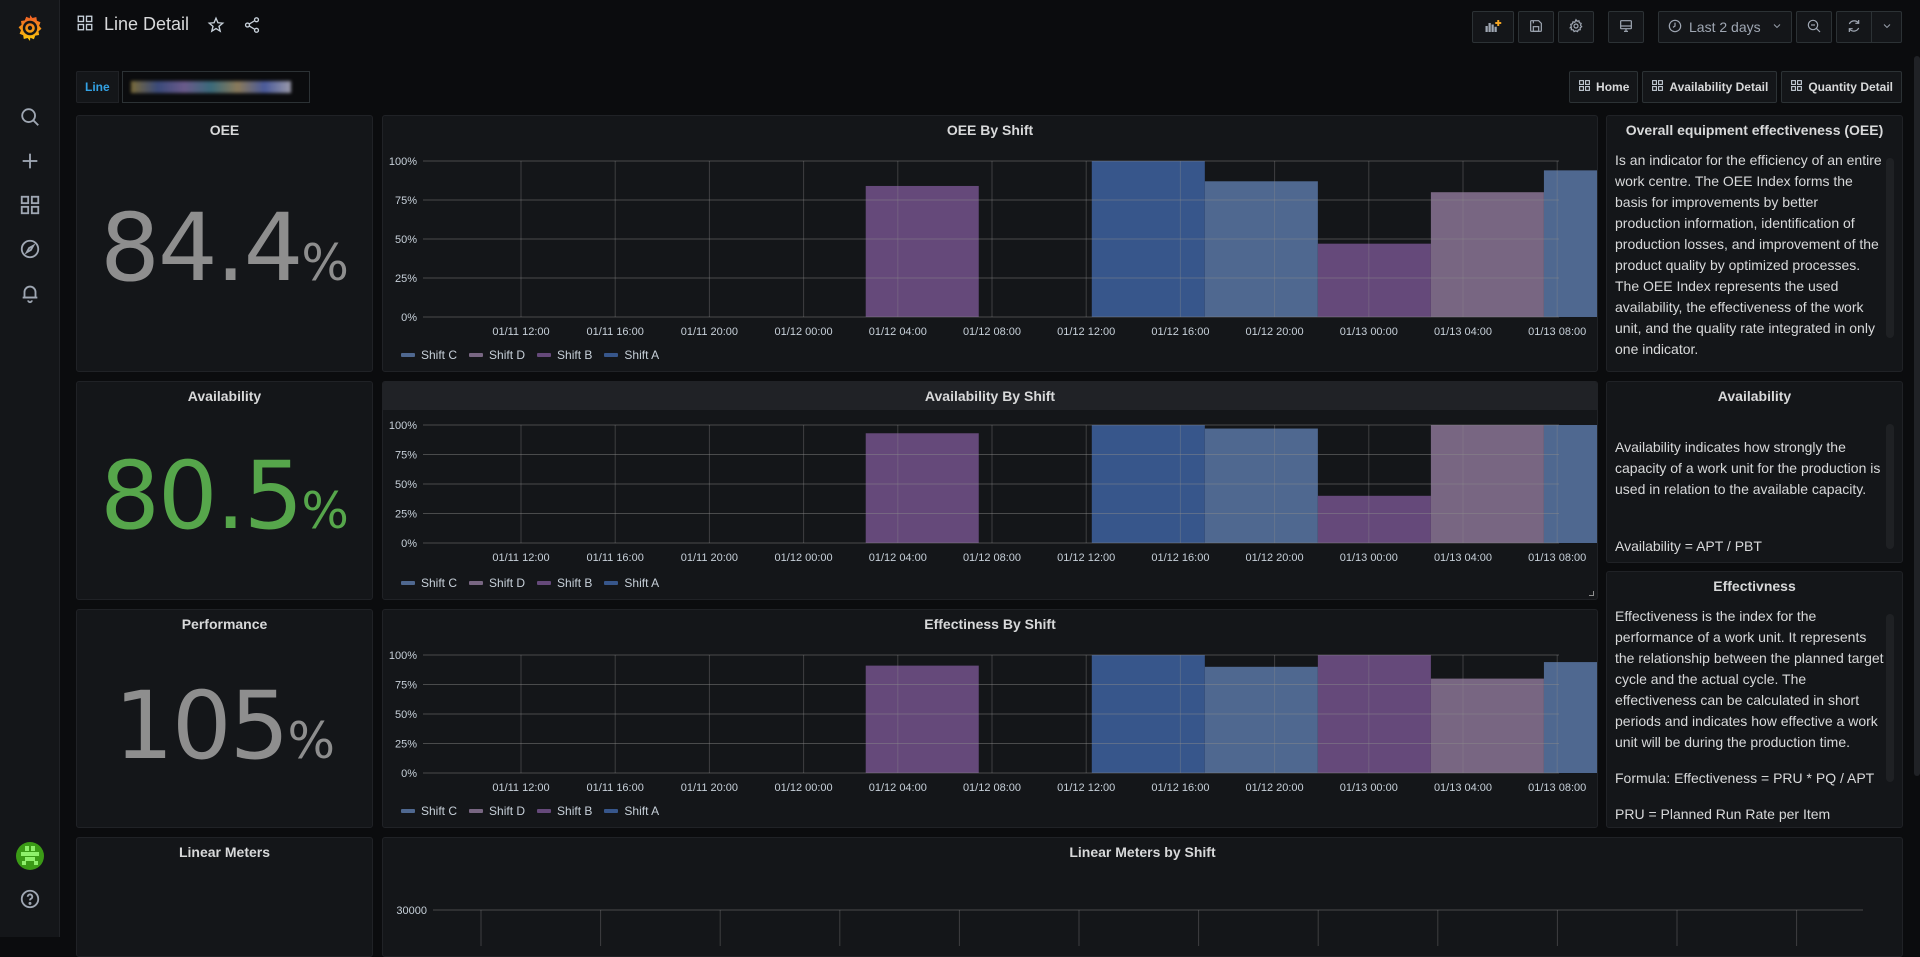  Describe the element at coordinates (224, 852) in the screenshot. I see `panel-title: Linear Meters` at that location.